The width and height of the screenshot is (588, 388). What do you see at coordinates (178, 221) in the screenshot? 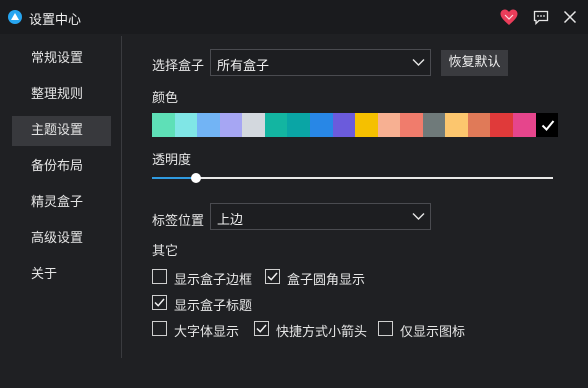
I see `tab-position-label: 标签位置` at bounding box center [178, 221].